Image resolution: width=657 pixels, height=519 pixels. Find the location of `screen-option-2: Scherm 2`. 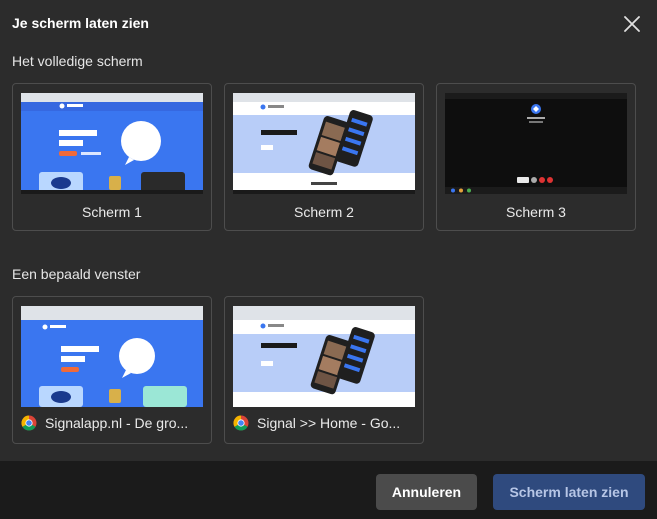

screen-option-2: Scherm 2 is located at coordinates (324, 157).